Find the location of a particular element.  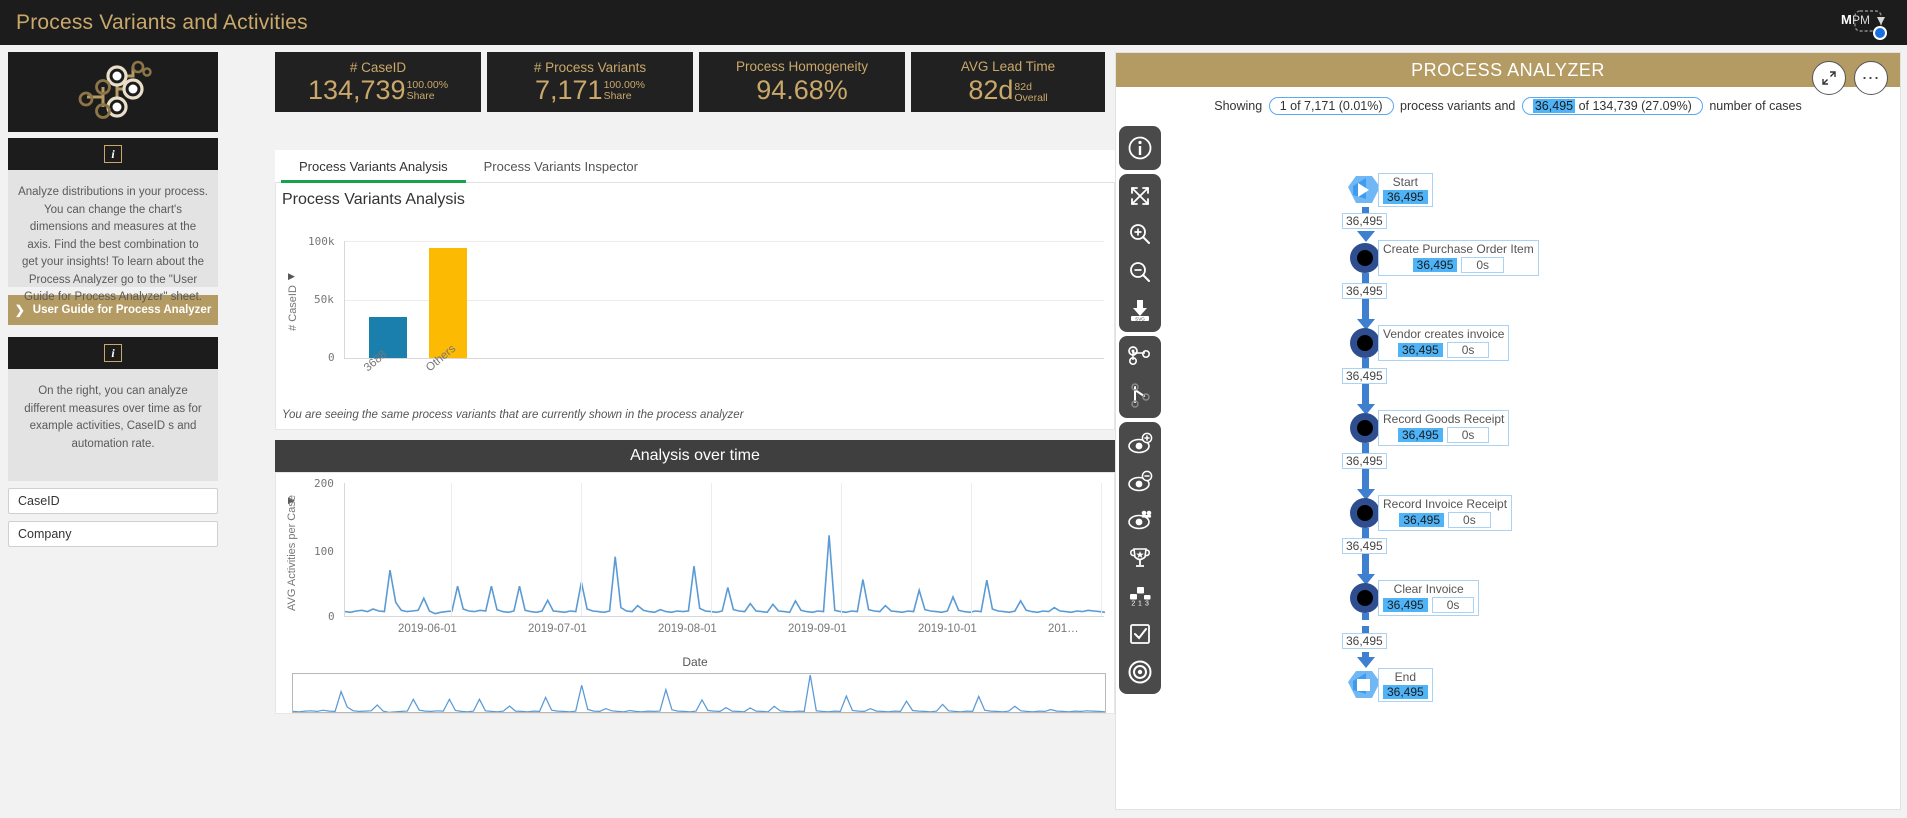

tab-process-variants-inspector: Process Variants Inspector is located at coordinates (561, 166).